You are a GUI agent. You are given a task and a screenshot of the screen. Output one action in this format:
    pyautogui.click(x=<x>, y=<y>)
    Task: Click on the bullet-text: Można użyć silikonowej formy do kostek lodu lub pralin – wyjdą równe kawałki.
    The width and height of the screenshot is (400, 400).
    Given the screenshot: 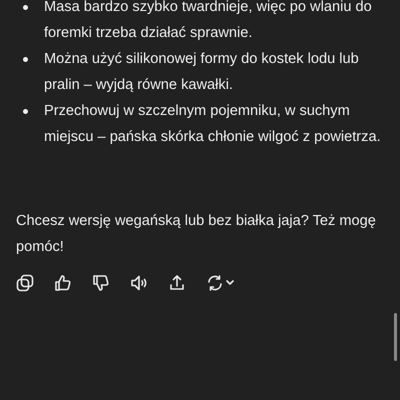 What is the action you would take?
    pyautogui.click(x=202, y=72)
    